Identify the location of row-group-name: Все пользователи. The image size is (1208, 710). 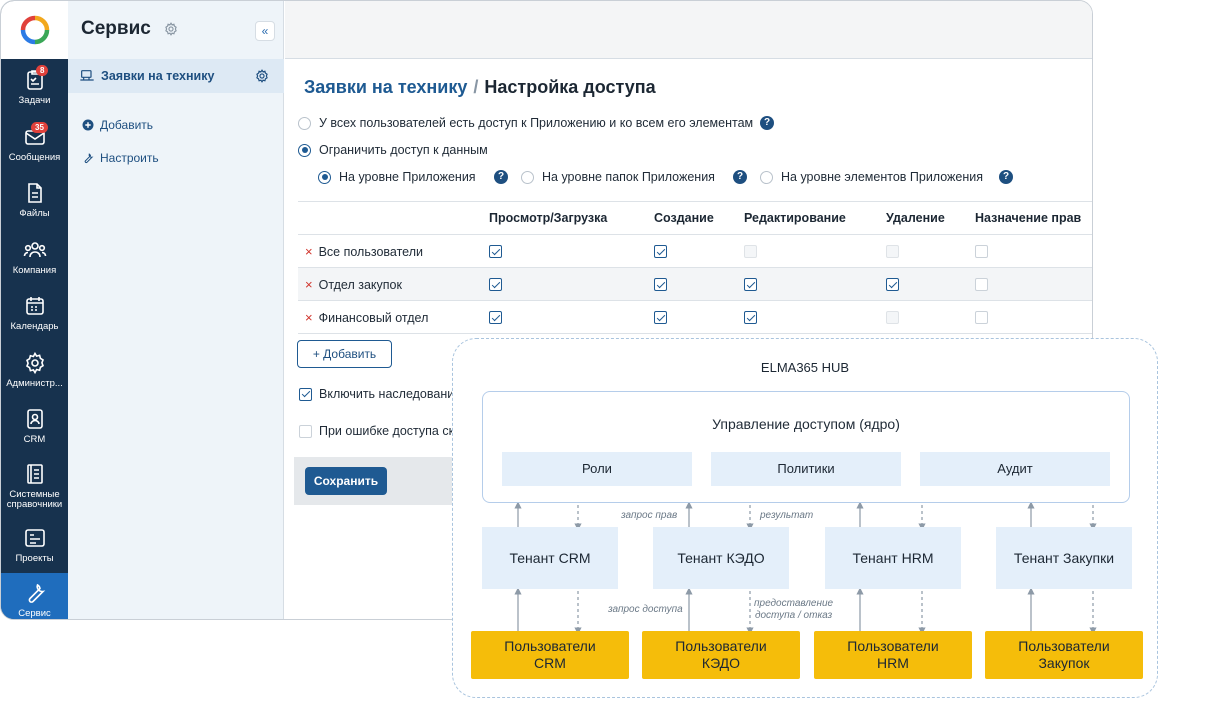
(370, 251).